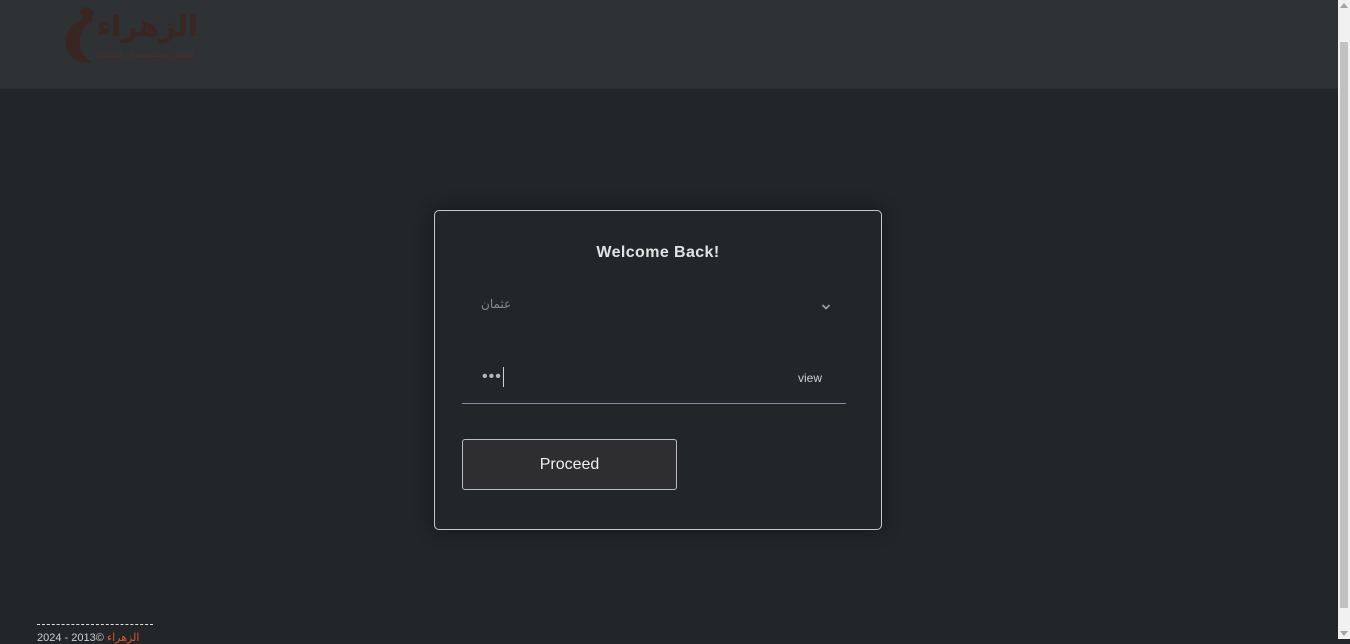  I want to click on login-title: Welcome Back!, so click(658, 252).